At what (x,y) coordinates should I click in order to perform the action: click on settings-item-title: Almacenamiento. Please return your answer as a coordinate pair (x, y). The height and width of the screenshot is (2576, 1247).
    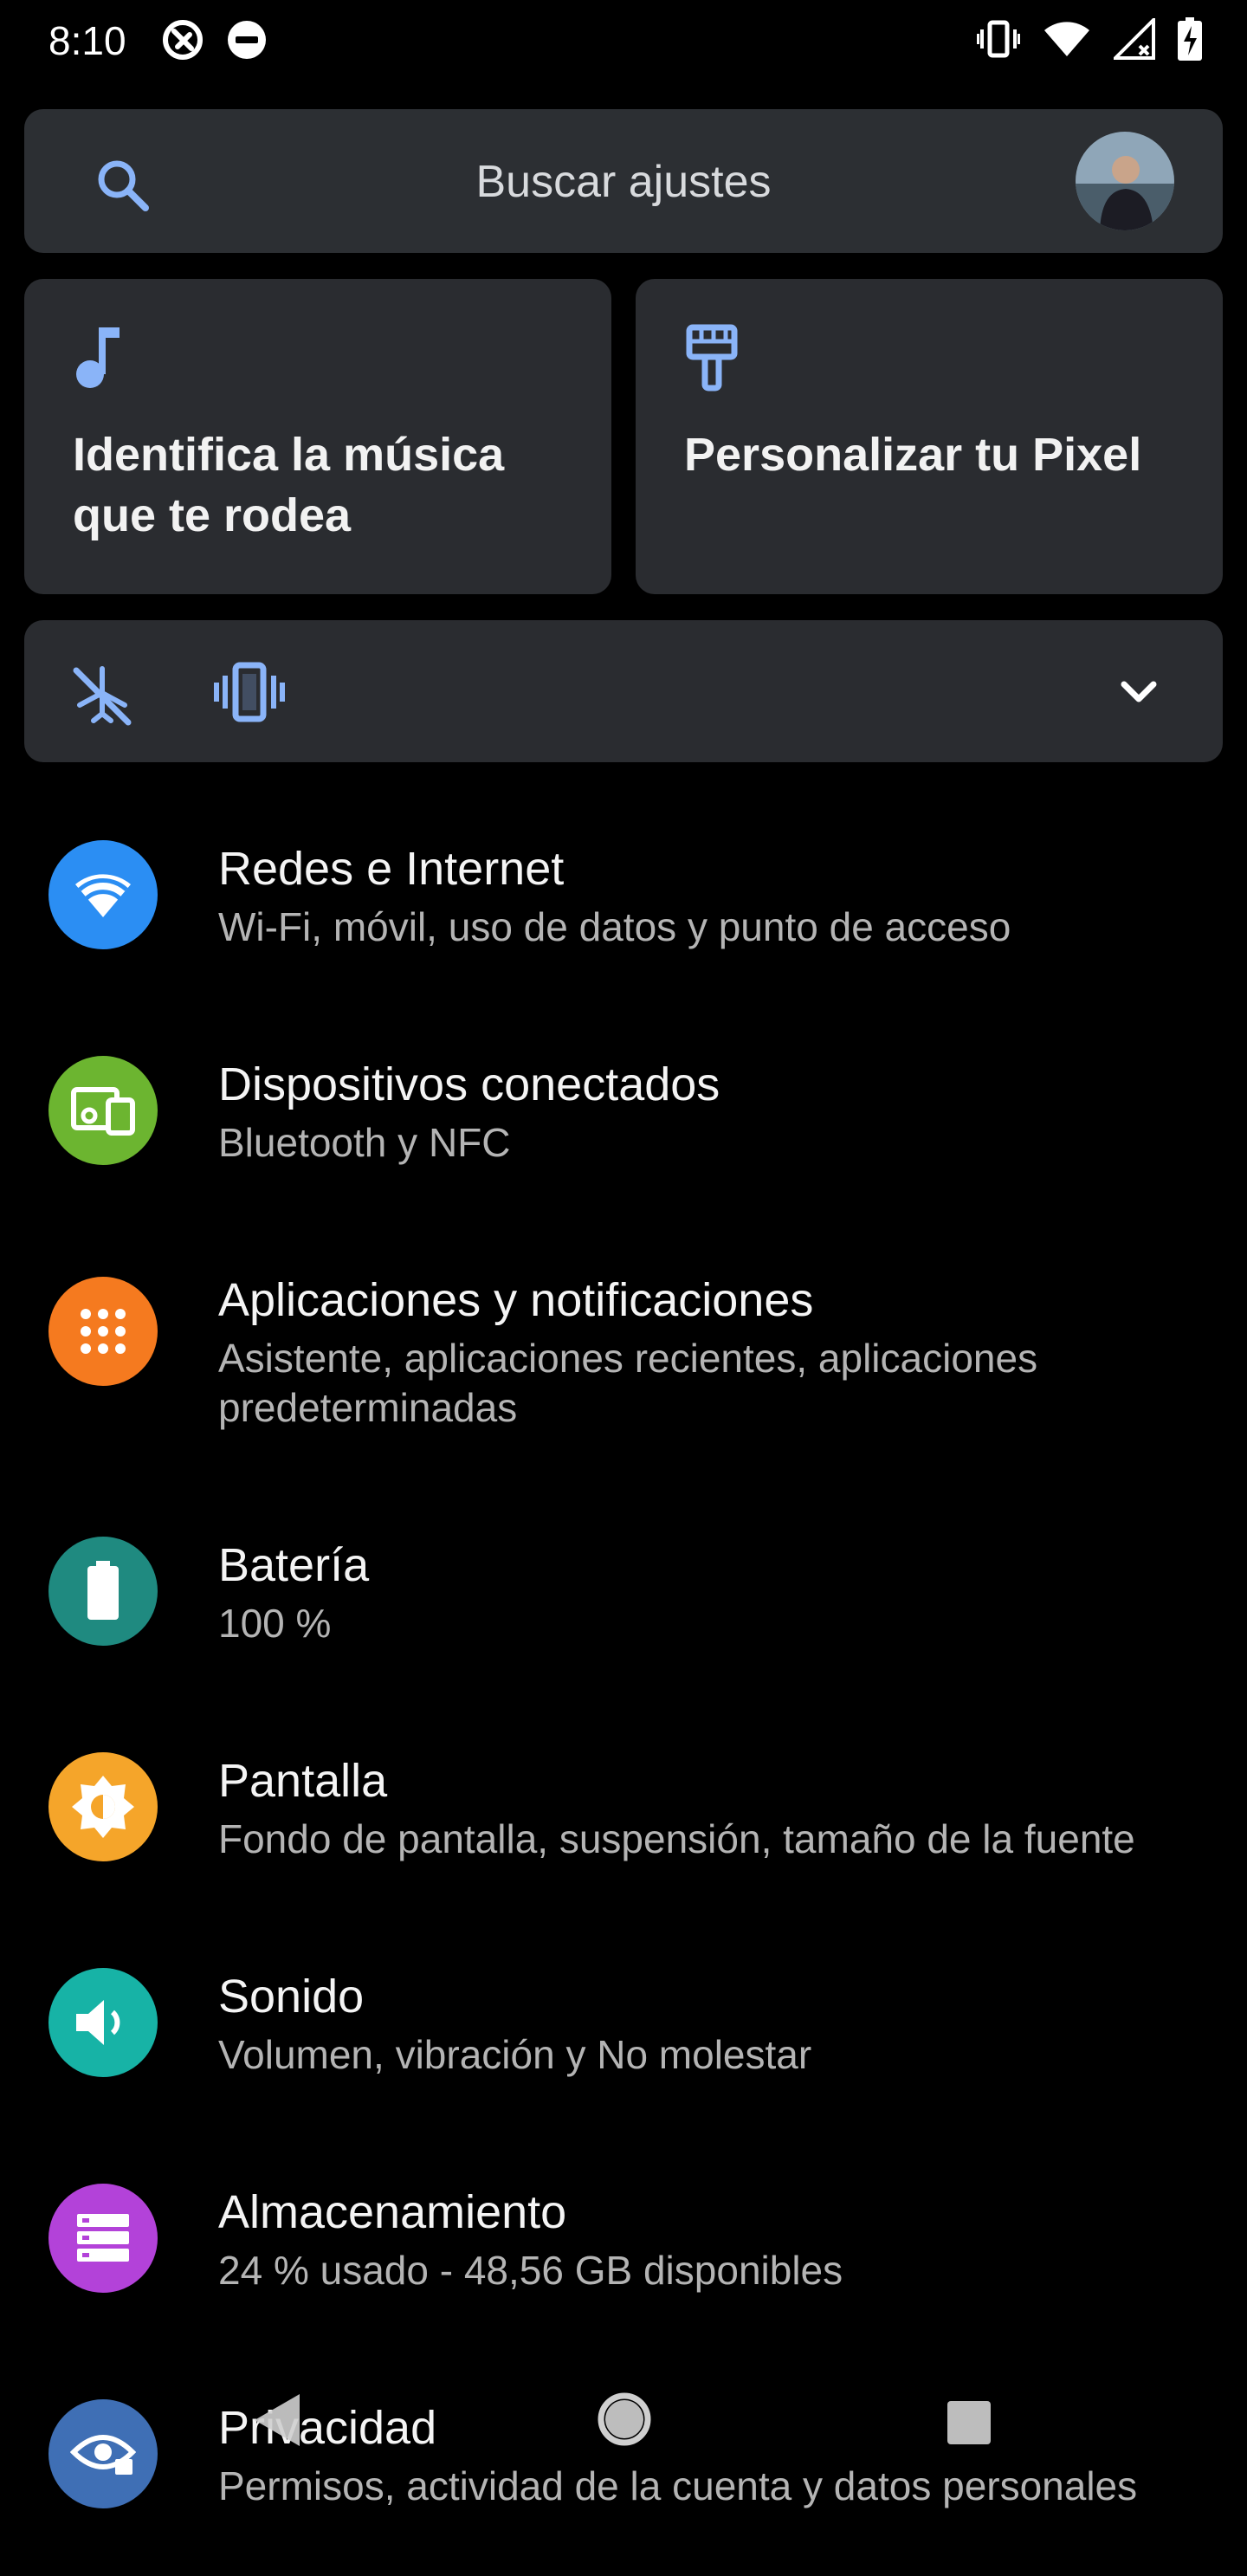
    Looking at the image, I should click on (392, 2212).